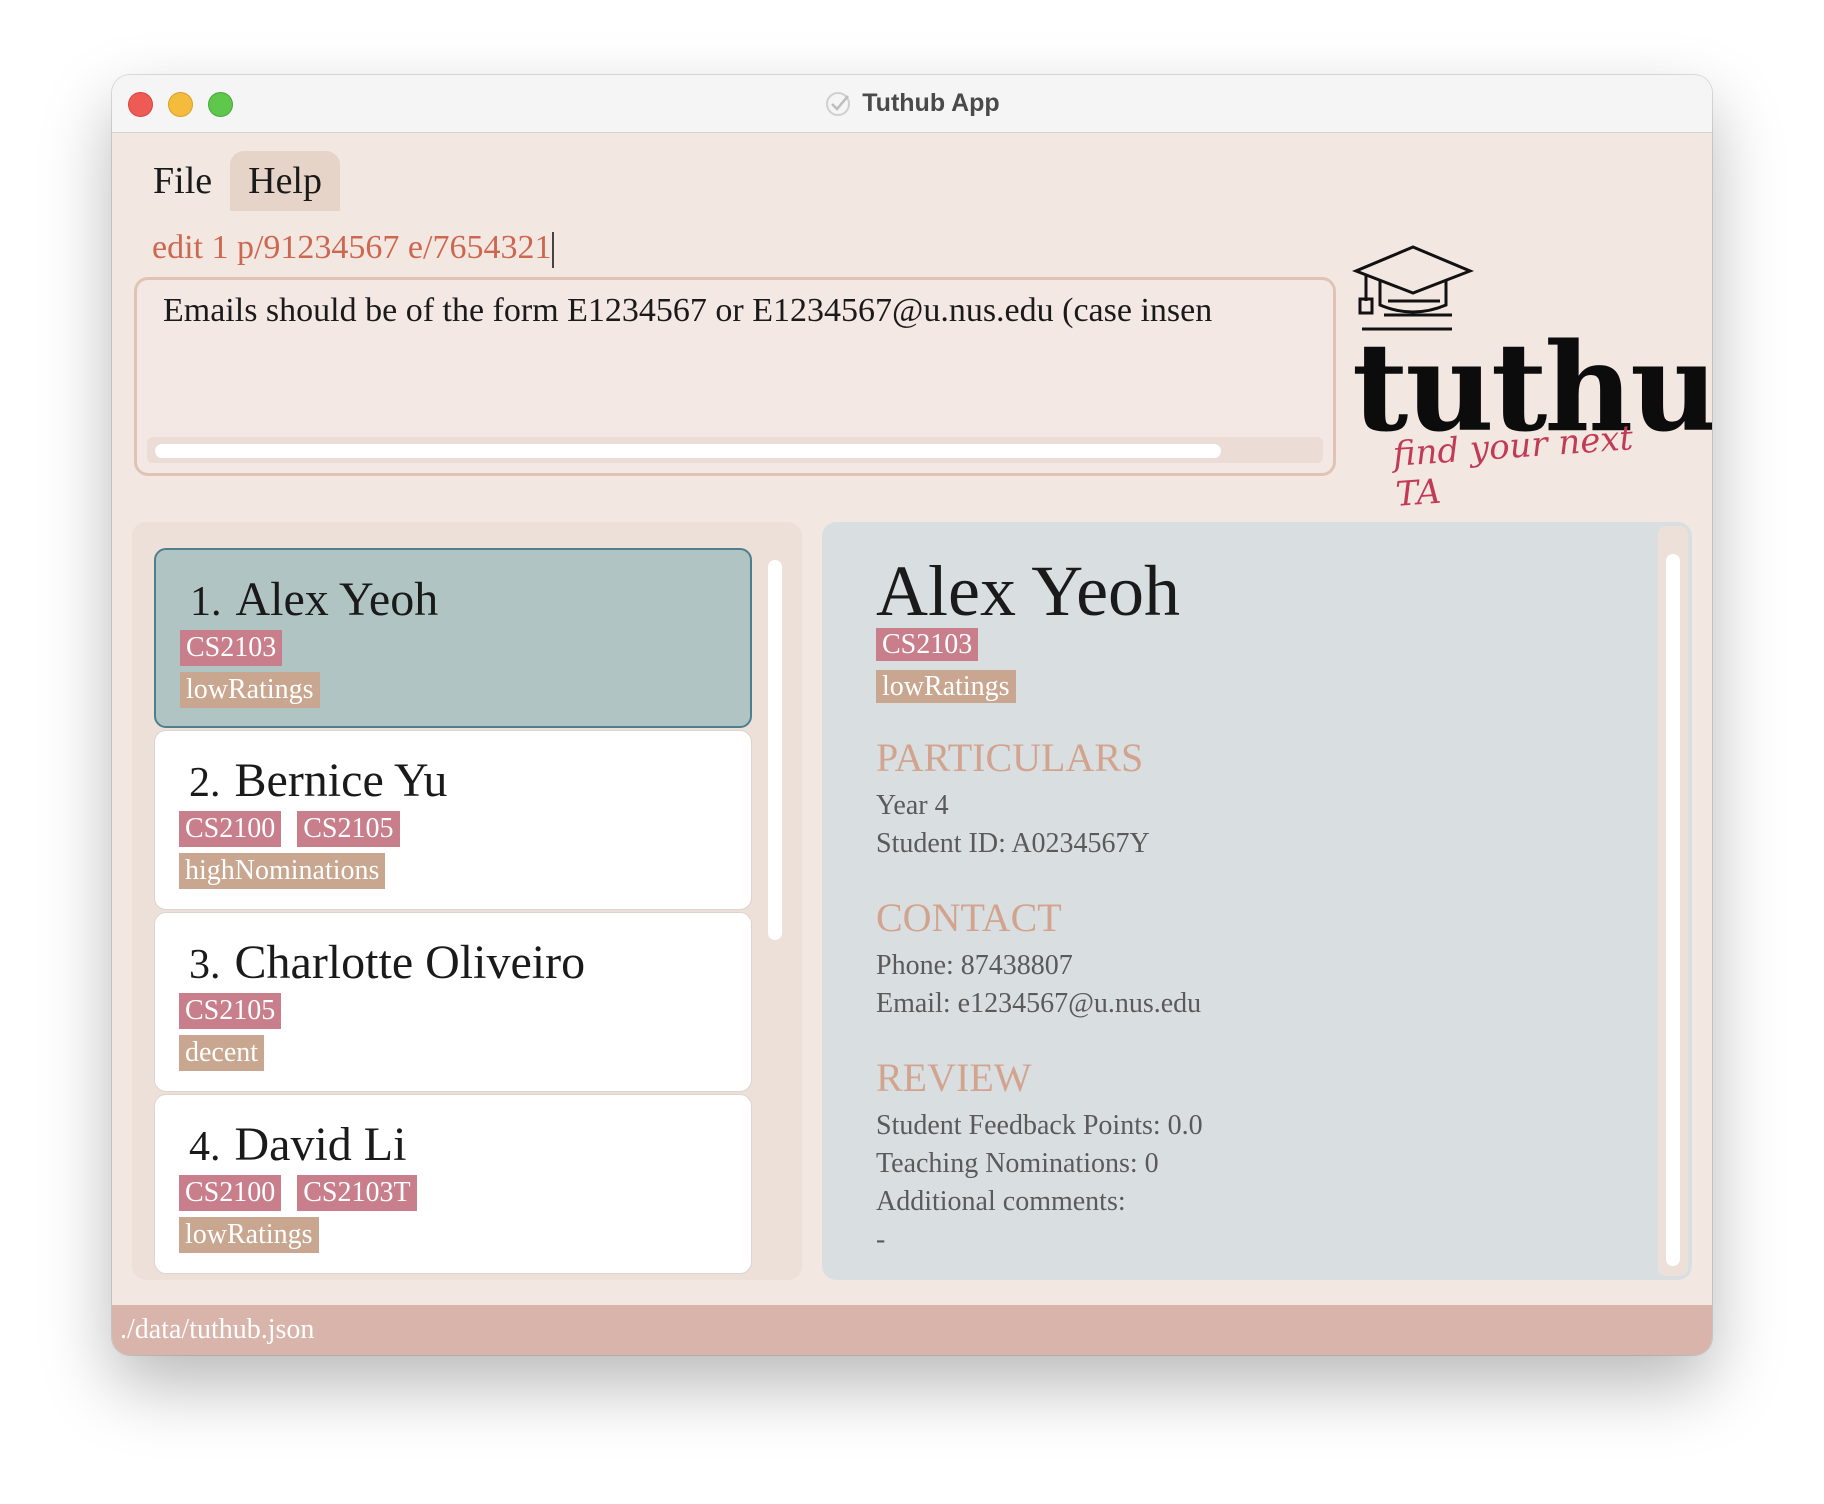  What do you see at coordinates (352, 247) in the screenshot?
I see `command-input-text: edit 1 p/91234567 e/7654321` at bounding box center [352, 247].